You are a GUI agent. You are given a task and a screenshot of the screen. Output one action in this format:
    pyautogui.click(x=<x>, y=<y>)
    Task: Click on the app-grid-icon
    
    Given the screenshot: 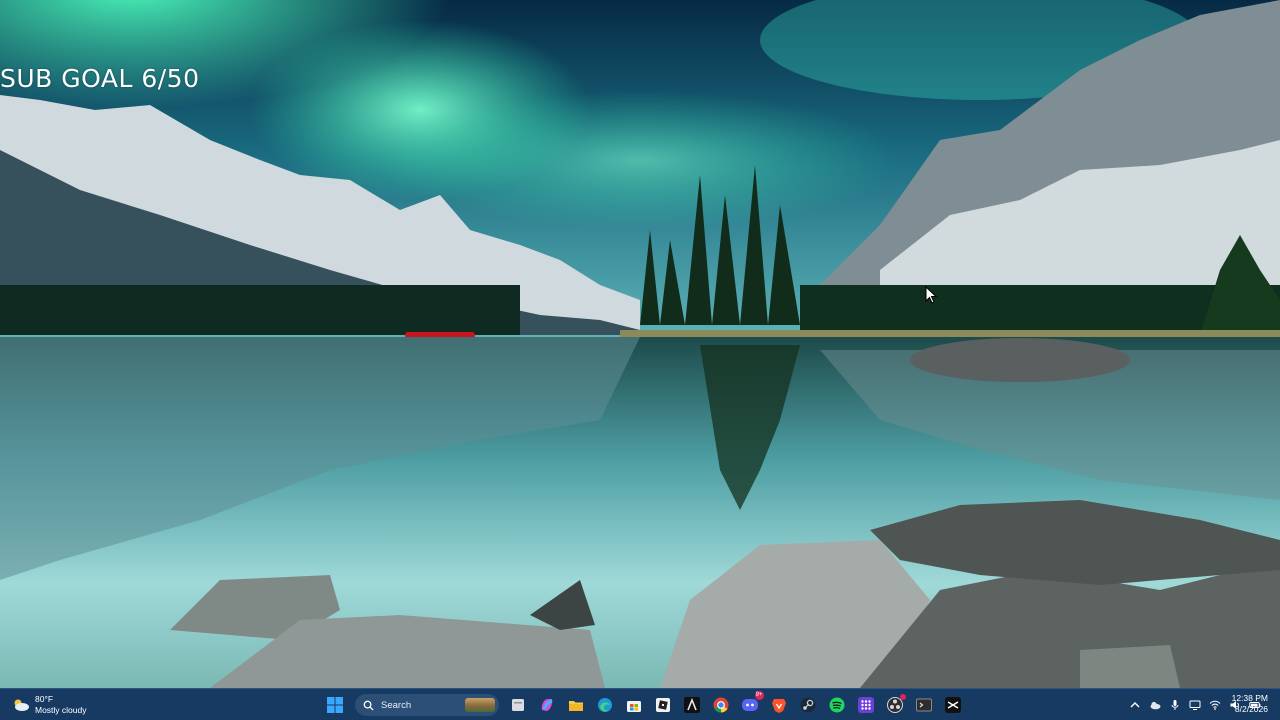 What is the action you would take?
    pyautogui.click(x=865, y=705)
    